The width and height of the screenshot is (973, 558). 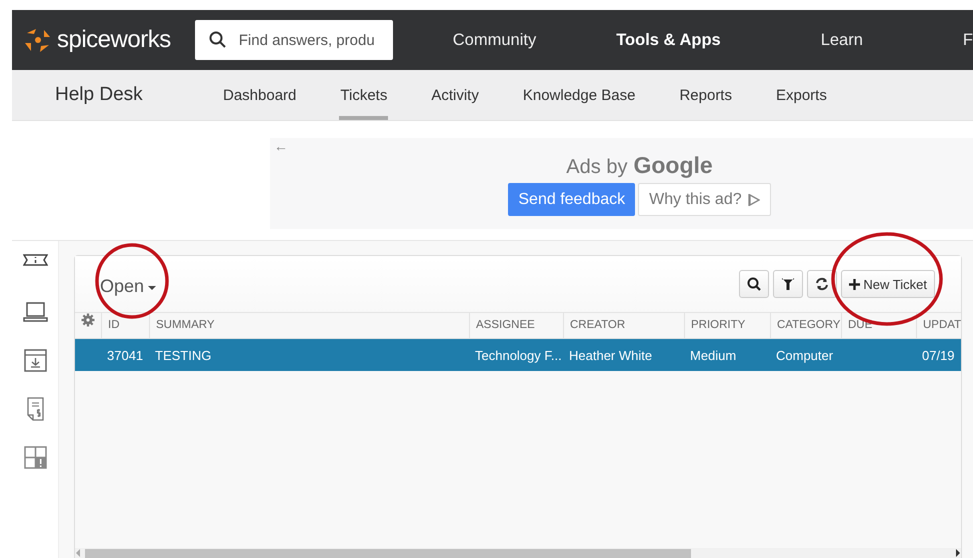 What do you see at coordinates (673, 165) in the screenshot?
I see `ad-brand: Google` at bounding box center [673, 165].